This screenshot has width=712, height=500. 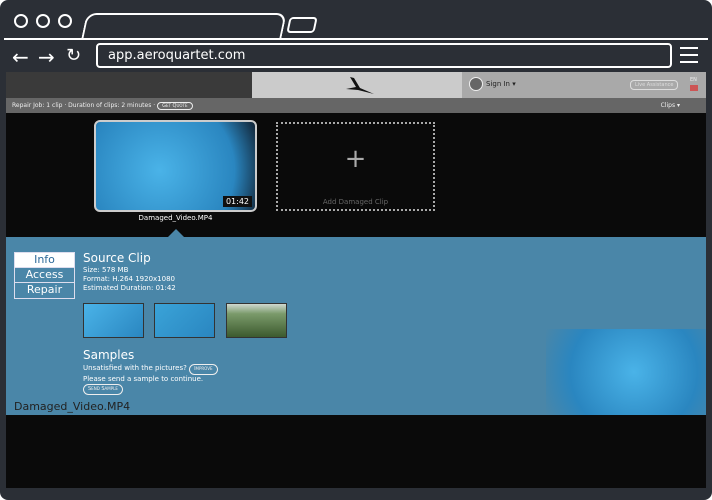 I want to click on plus-icon: +, so click(x=355, y=159).